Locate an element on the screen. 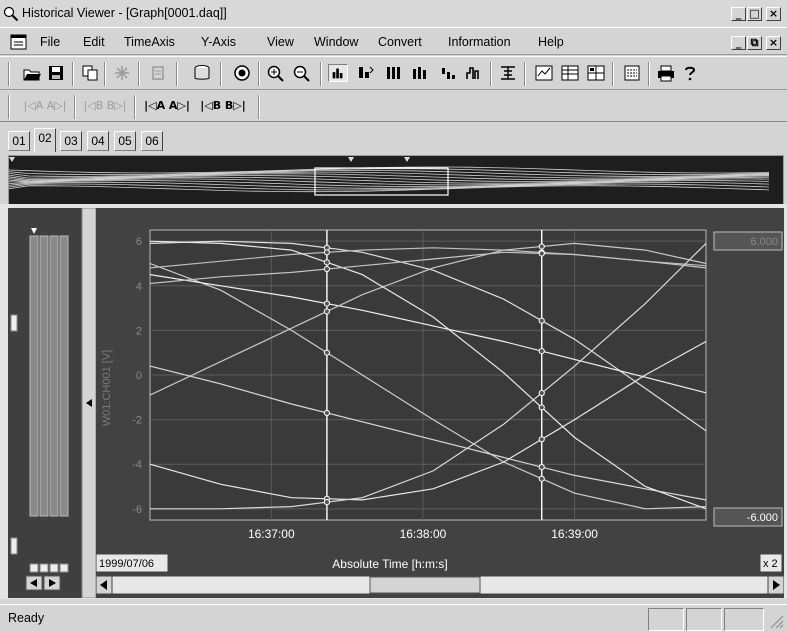  doc-minimize-icon: _ is located at coordinates (738, 42).